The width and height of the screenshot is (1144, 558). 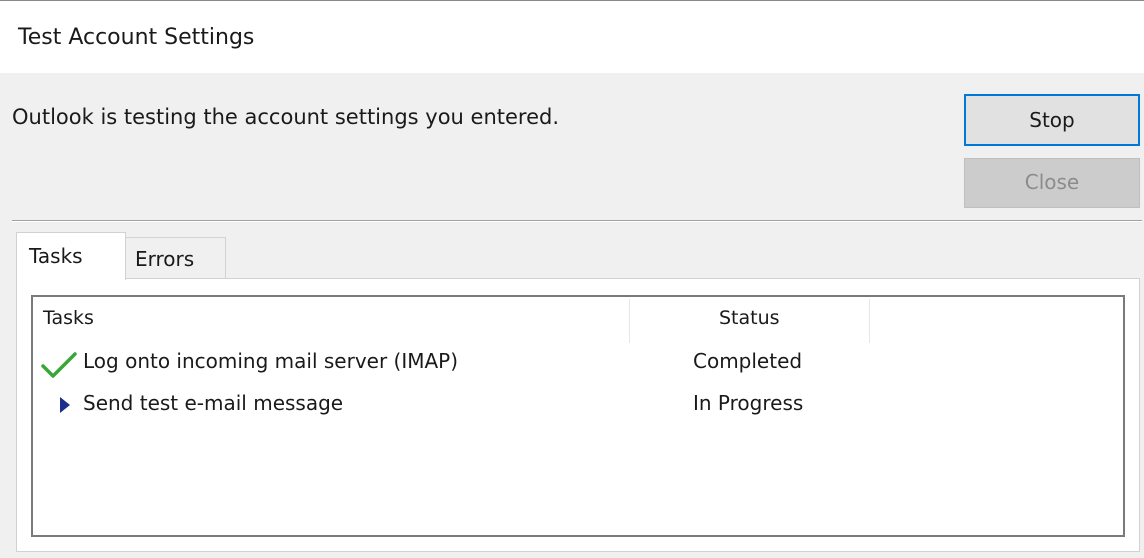 I want to click on section-divider, so click(x=577, y=221).